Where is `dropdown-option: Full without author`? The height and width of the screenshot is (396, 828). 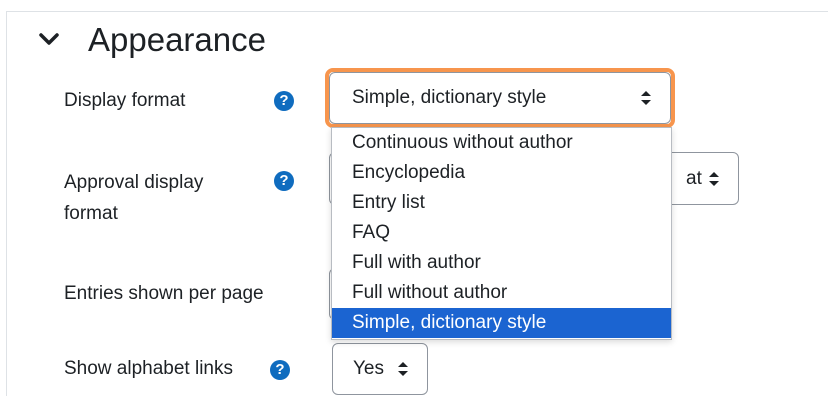 dropdown-option: Full without author is located at coordinates (501, 293).